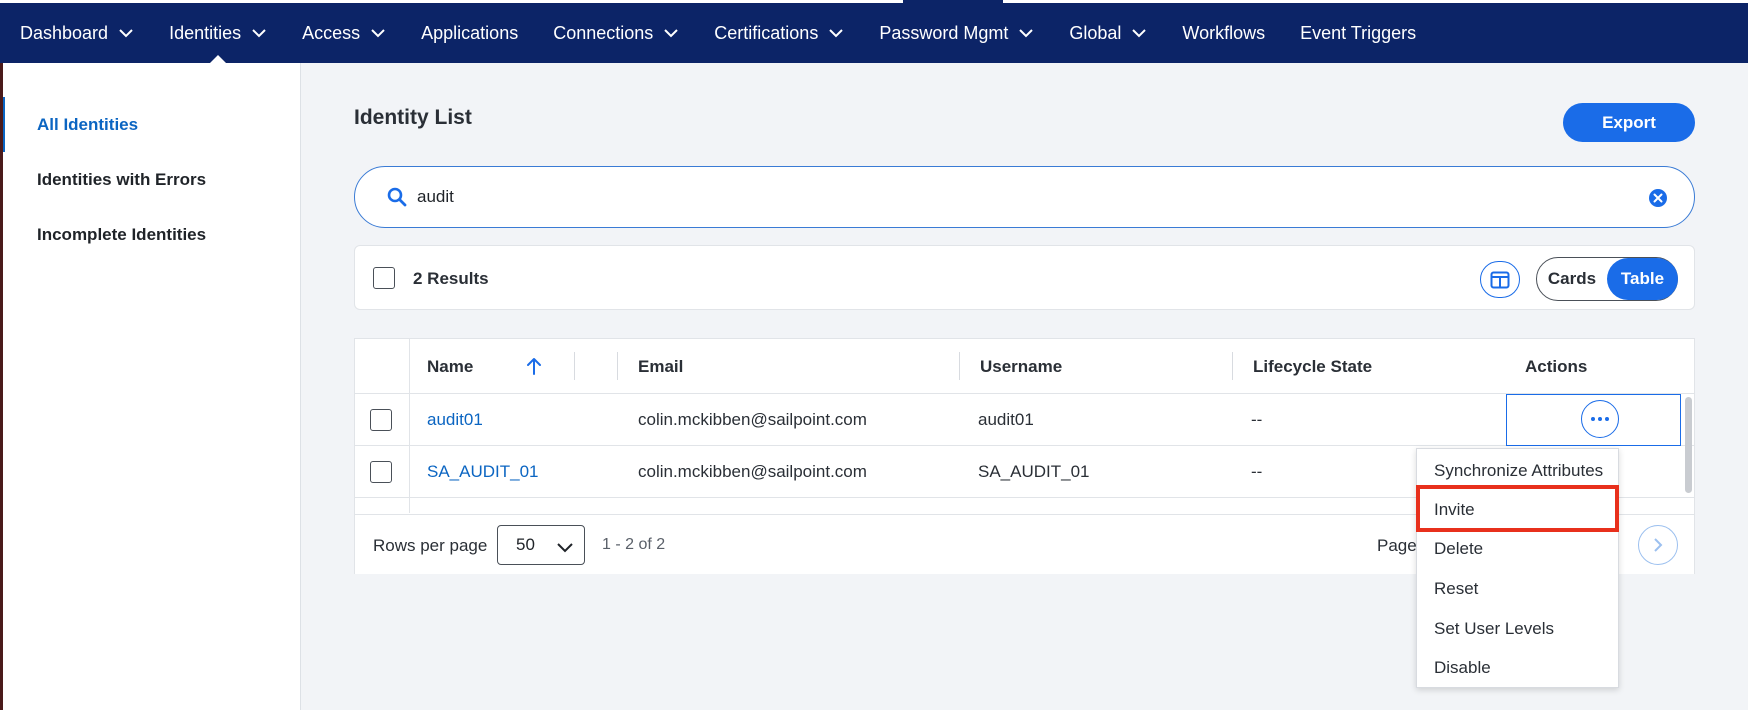 The width and height of the screenshot is (1748, 710). What do you see at coordinates (1517, 628) in the screenshot?
I see `menu-item-set-user-levels: Set User Levels` at bounding box center [1517, 628].